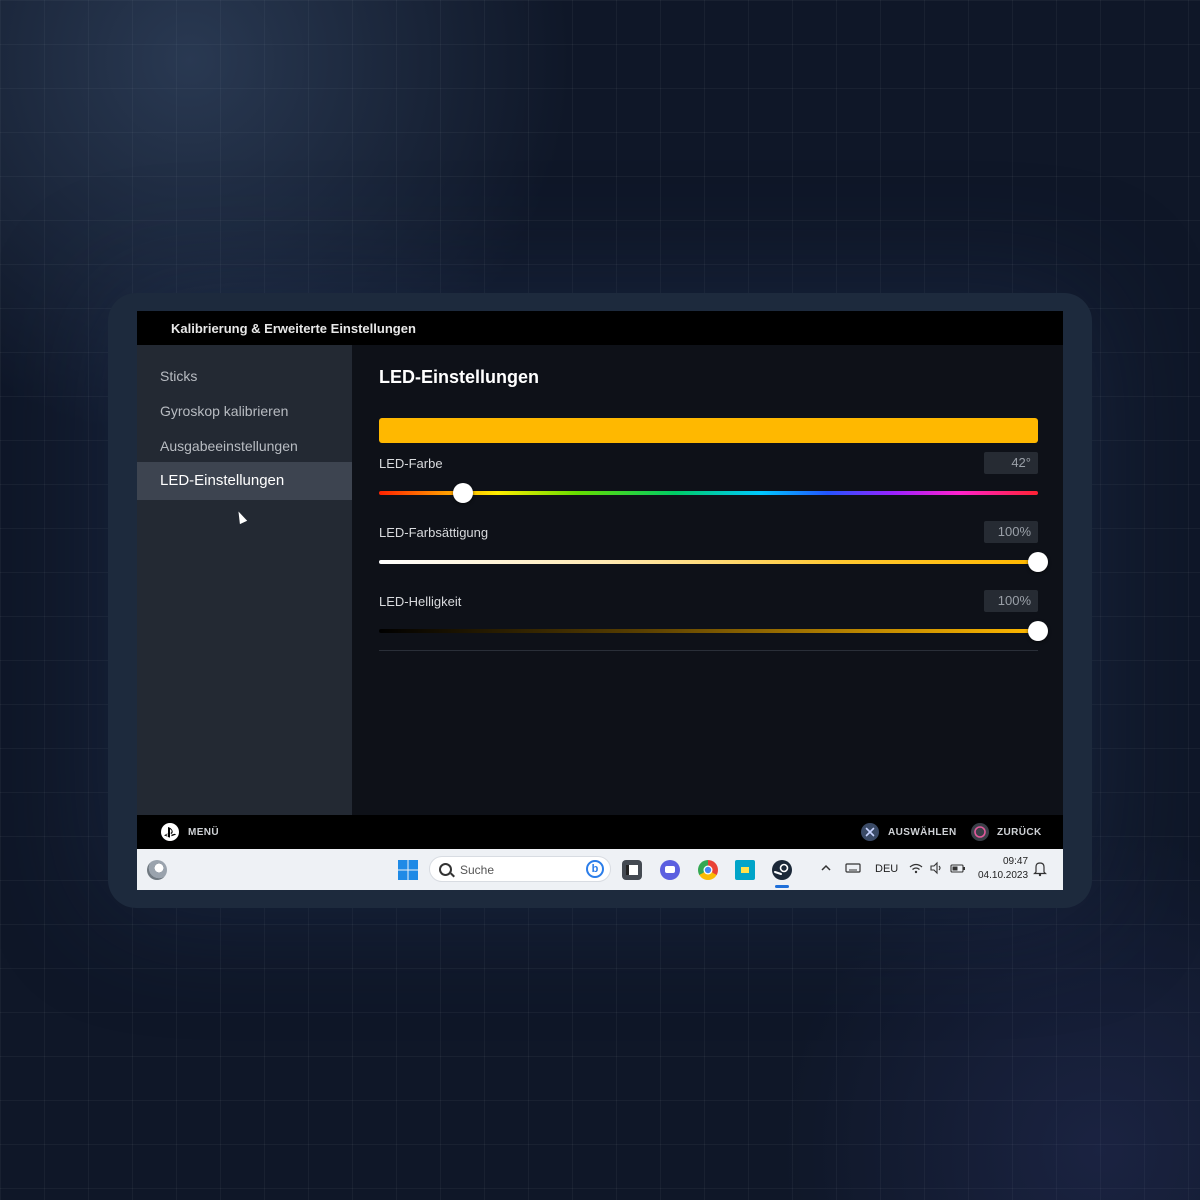 This screenshot has width=1200, height=1200. What do you see at coordinates (204, 832) in the screenshot?
I see `menu-label: MENÜ` at bounding box center [204, 832].